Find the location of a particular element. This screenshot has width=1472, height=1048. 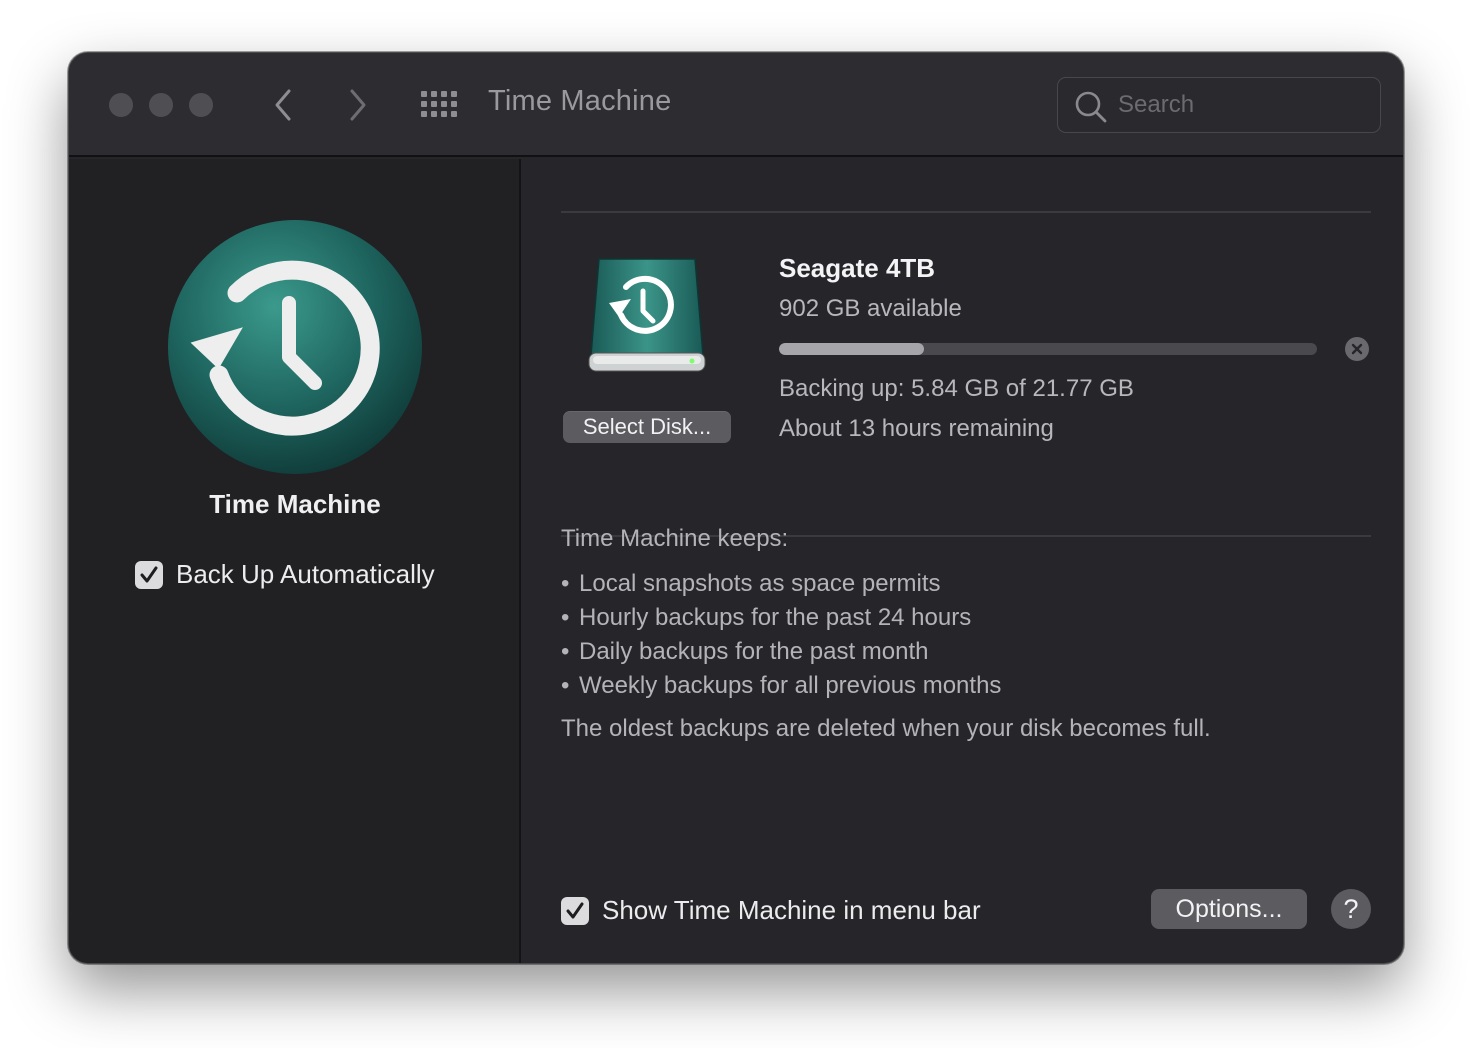

grid-icon is located at coordinates (439, 104).